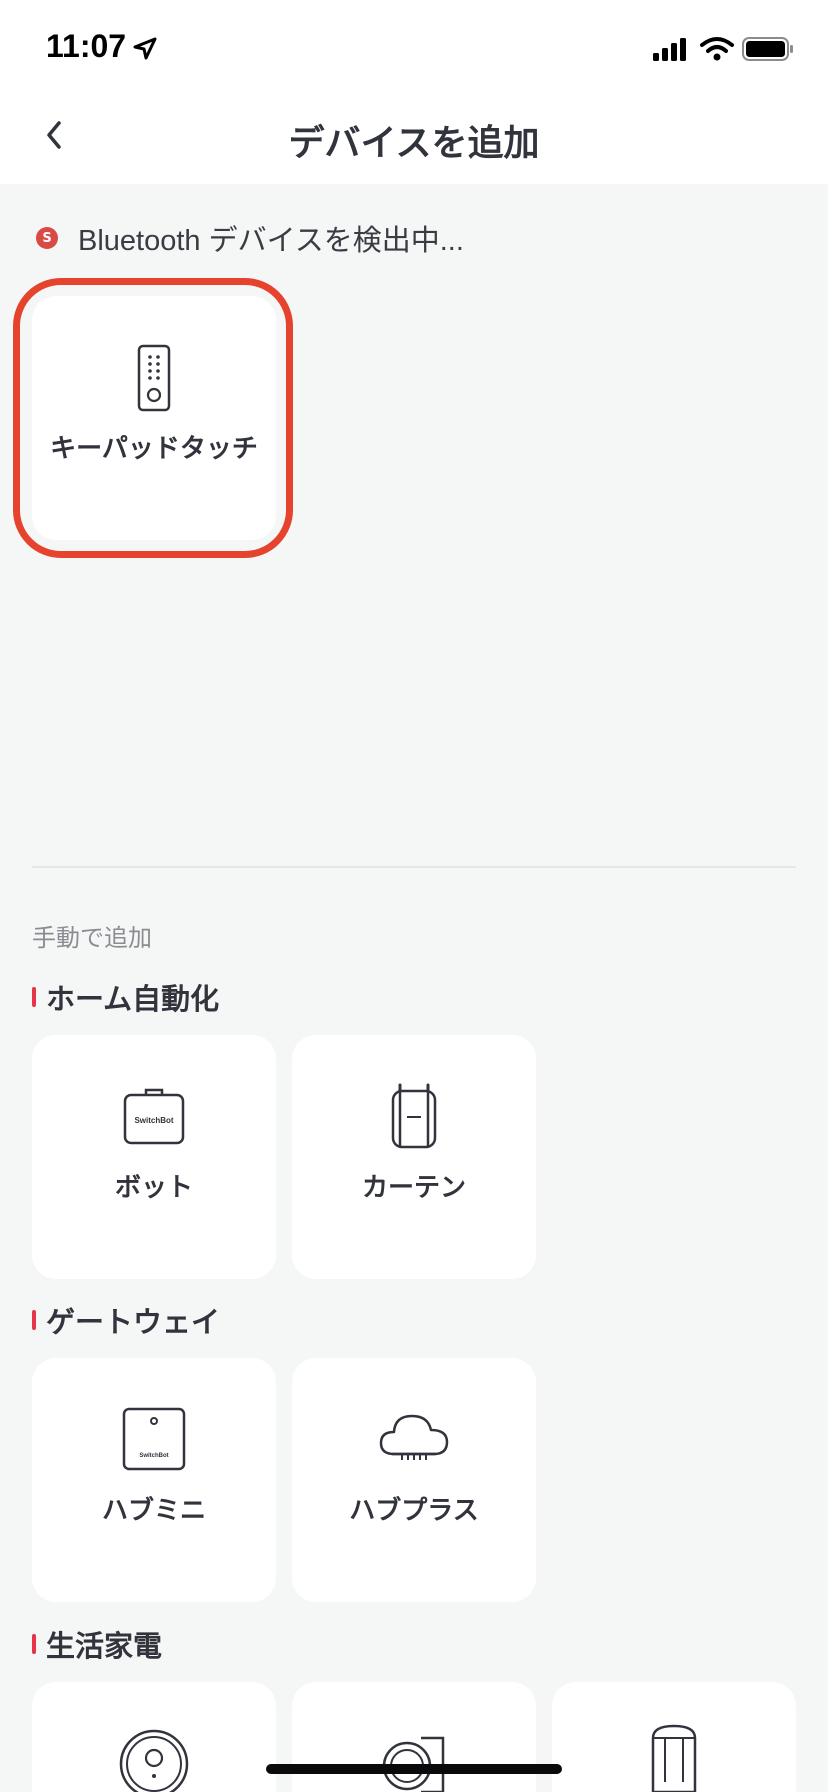 This screenshot has width=828, height=1792. What do you see at coordinates (414, 1511) in the screenshot?
I see `device-label: ハブプラス` at bounding box center [414, 1511].